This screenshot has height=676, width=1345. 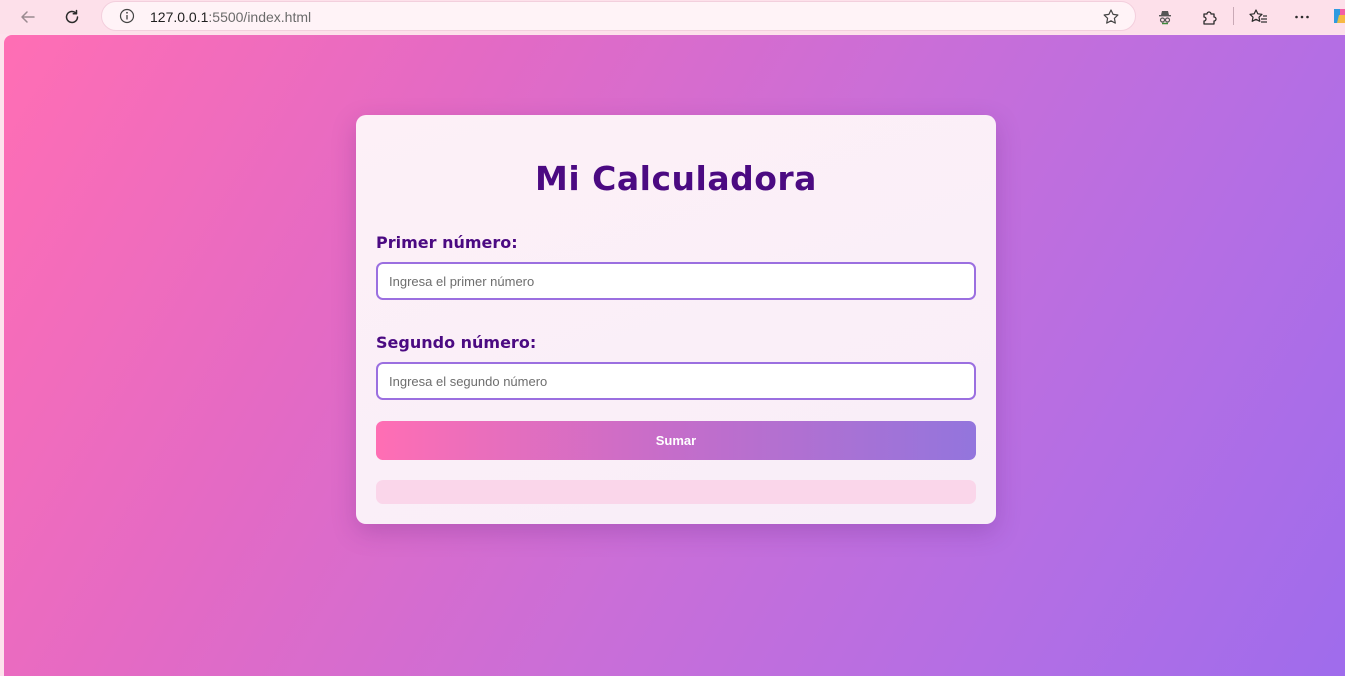 I want to click on second-number-input, so click(x=676, y=381).